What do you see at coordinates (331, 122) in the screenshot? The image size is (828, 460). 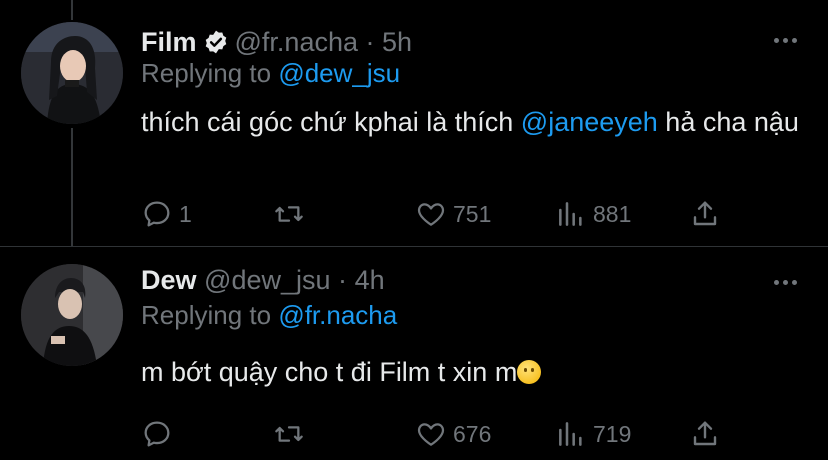 I see `text-part: thích cái góc chứ kphai là thích` at bounding box center [331, 122].